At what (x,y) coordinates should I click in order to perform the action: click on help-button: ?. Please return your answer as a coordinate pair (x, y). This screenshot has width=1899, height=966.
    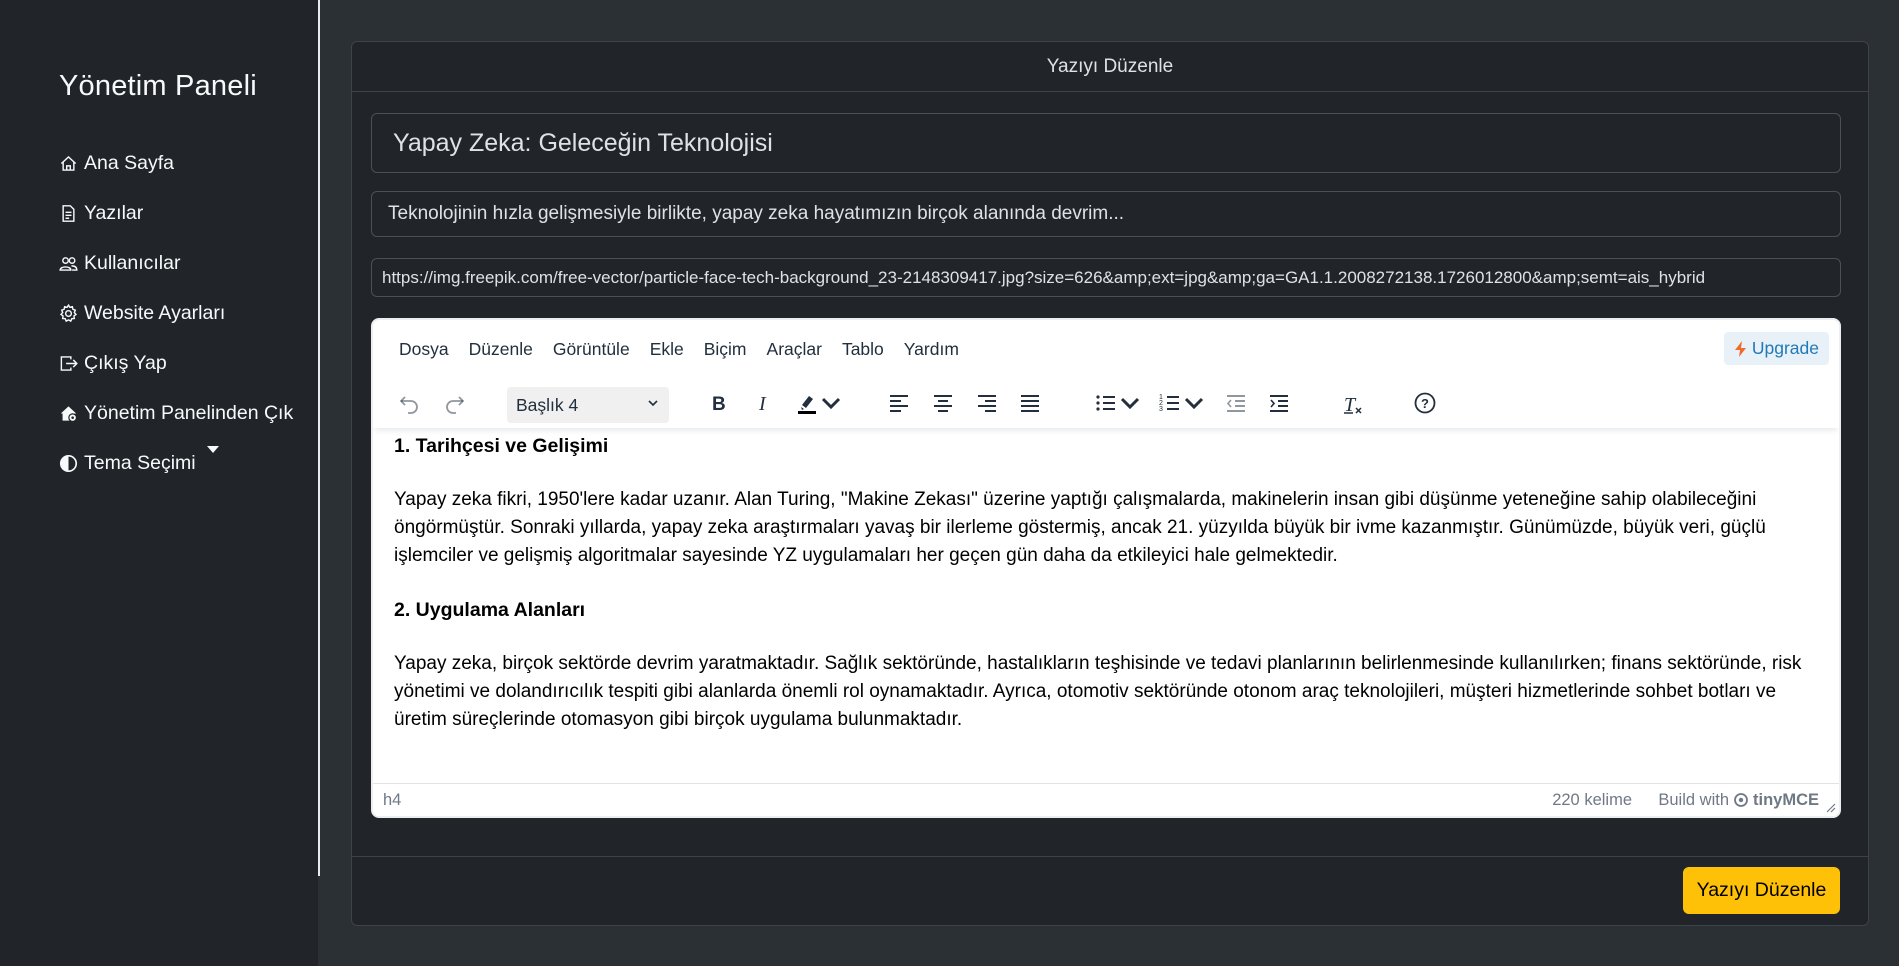
    Looking at the image, I should click on (1425, 403).